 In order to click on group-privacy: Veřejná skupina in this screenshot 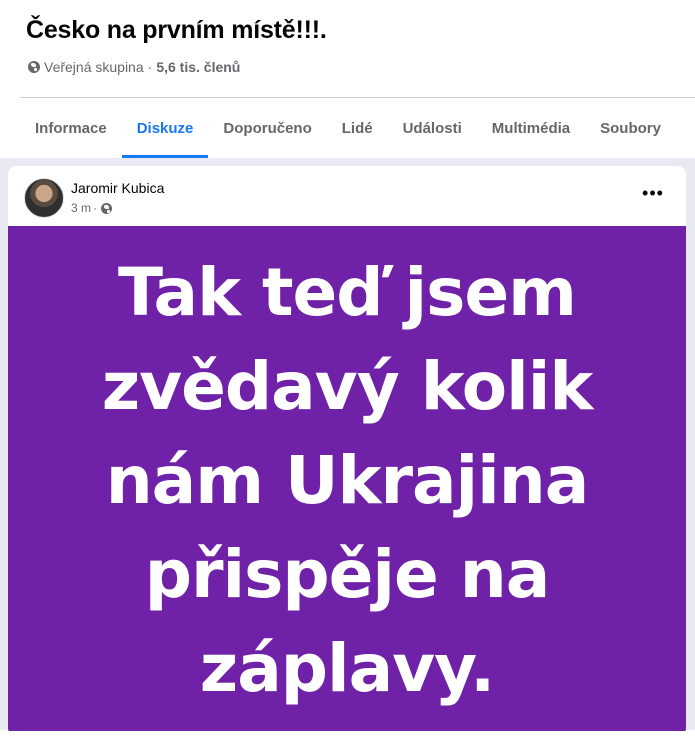, I will do `click(94, 67)`.